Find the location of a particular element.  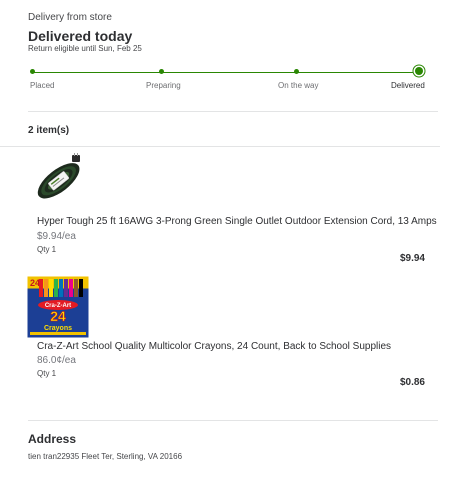

step-label-placed: Placed is located at coordinates (42, 85).